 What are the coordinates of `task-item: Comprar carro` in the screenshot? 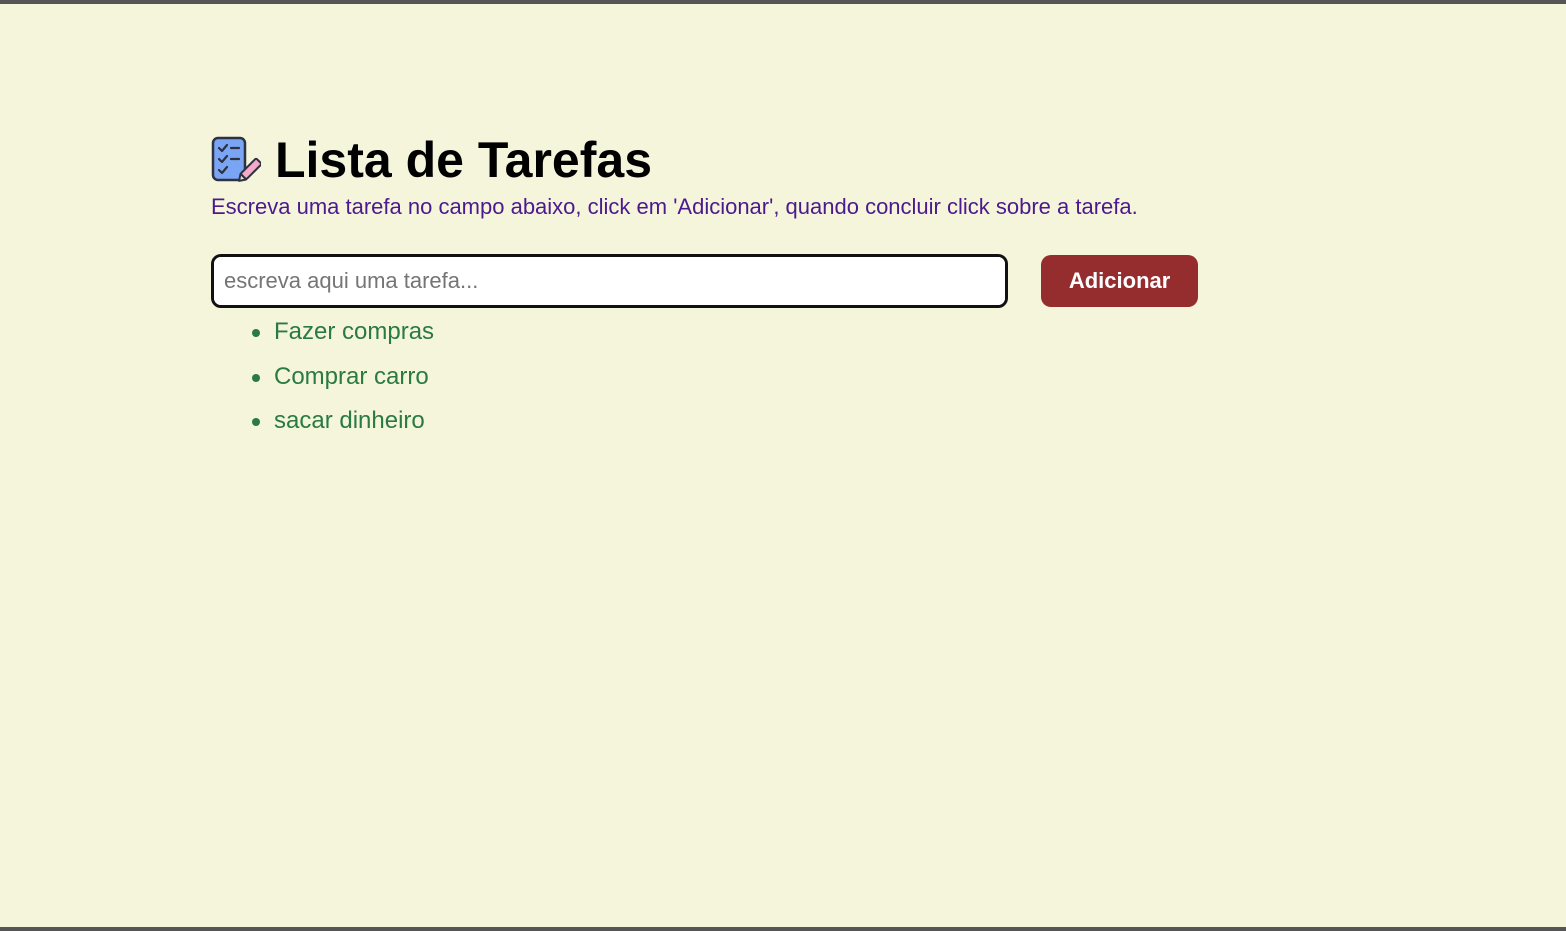 It's located at (725, 377).